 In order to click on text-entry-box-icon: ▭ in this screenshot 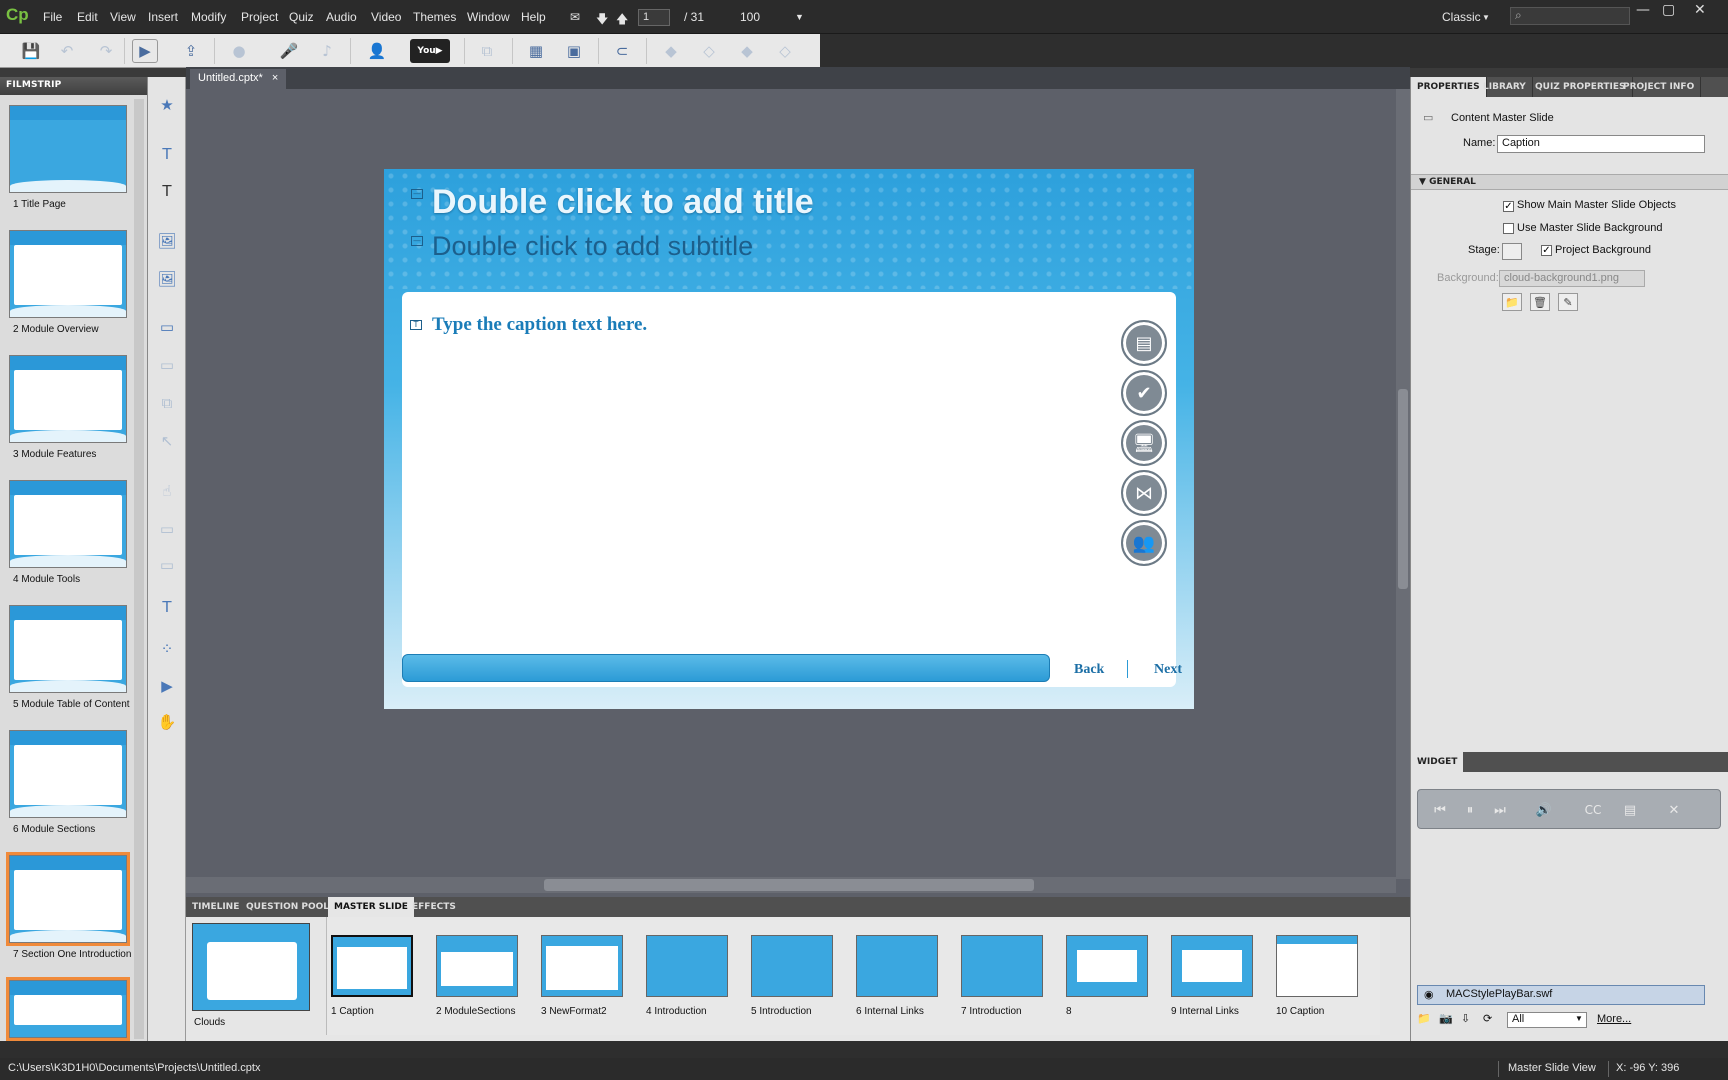, I will do `click(167, 565)`.